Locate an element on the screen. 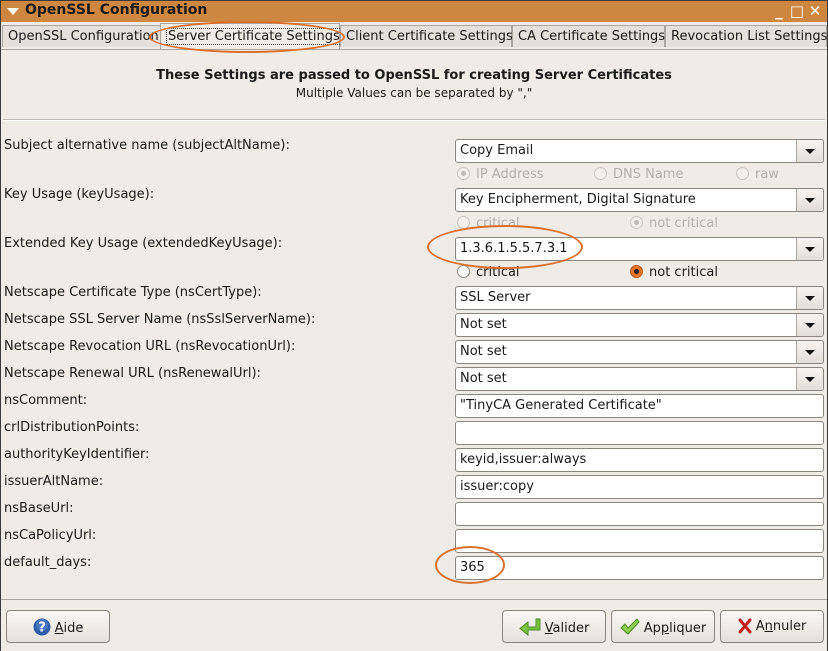 The height and width of the screenshot is (651, 828). nscapolicyurl-label: nsCaPolicyUrl: is located at coordinates (50, 535).